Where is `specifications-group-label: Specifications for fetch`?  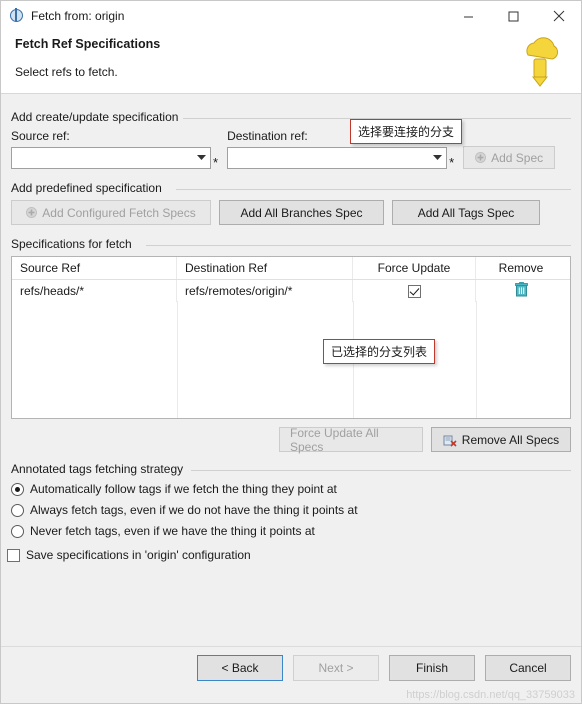
specifications-group-label: Specifications for fetch is located at coordinates (71, 244).